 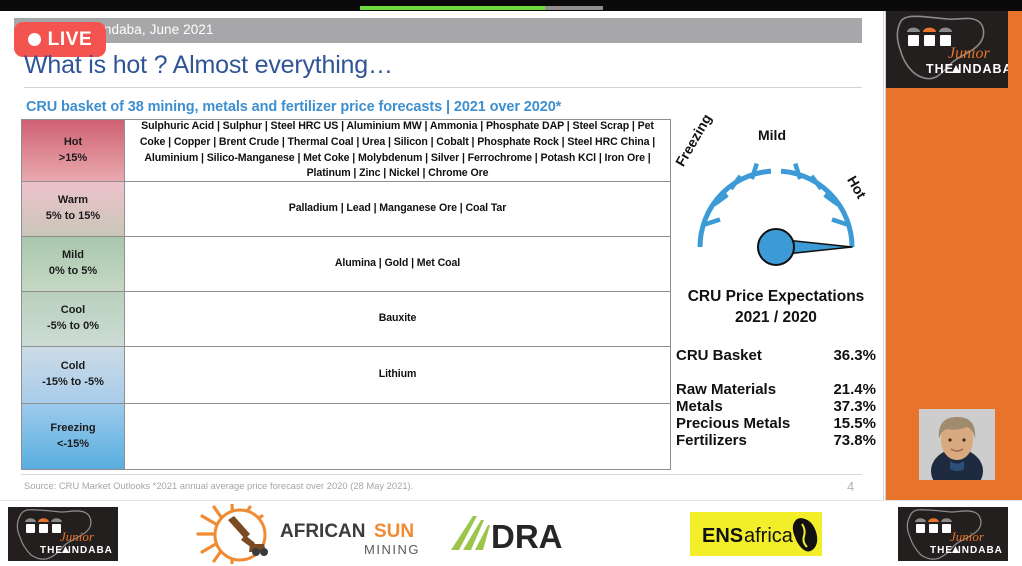 I want to click on stat-row-precious-metals: Precious Metals 15.5%, so click(x=776, y=423).